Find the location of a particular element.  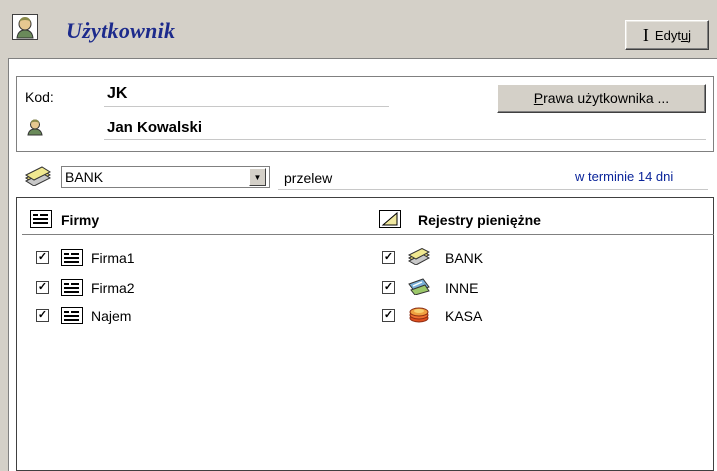

person-icon is located at coordinates (35, 127).